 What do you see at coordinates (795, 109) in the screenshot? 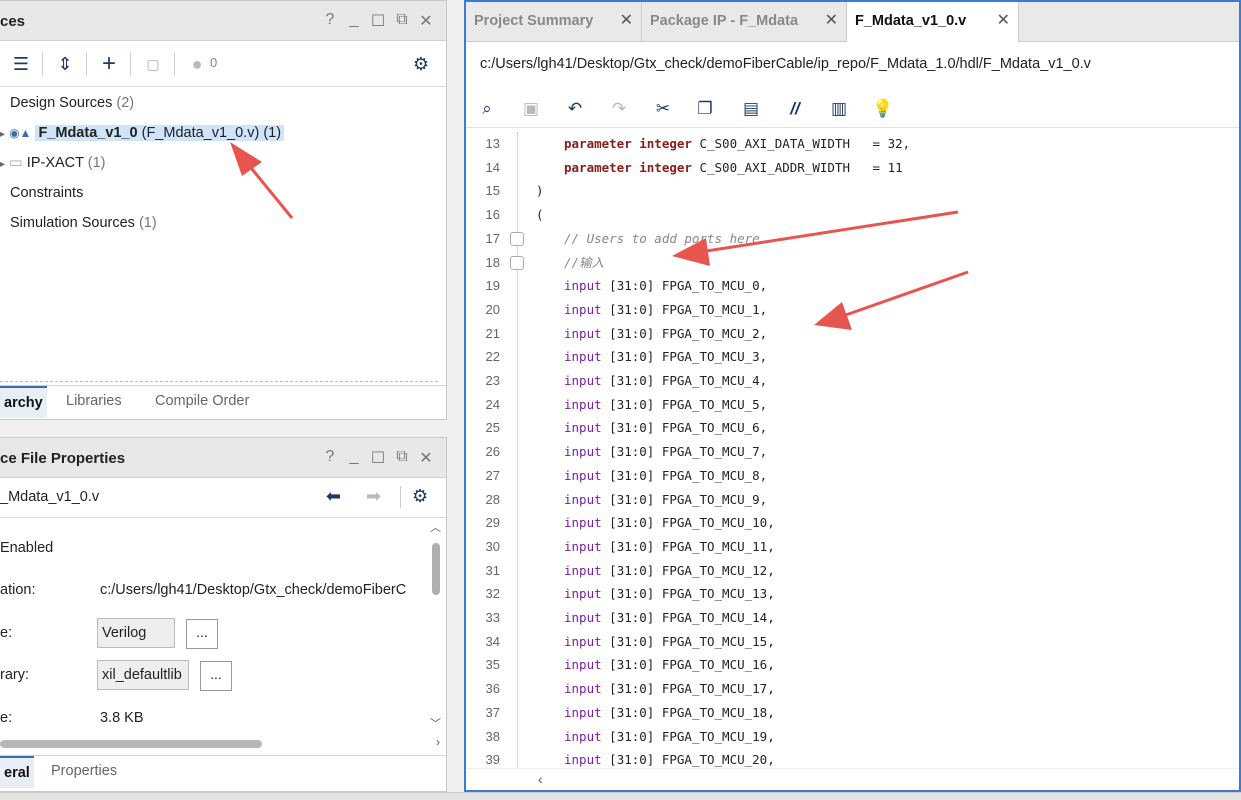
I see `comment-icon: //` at bounding box center [795, 109].